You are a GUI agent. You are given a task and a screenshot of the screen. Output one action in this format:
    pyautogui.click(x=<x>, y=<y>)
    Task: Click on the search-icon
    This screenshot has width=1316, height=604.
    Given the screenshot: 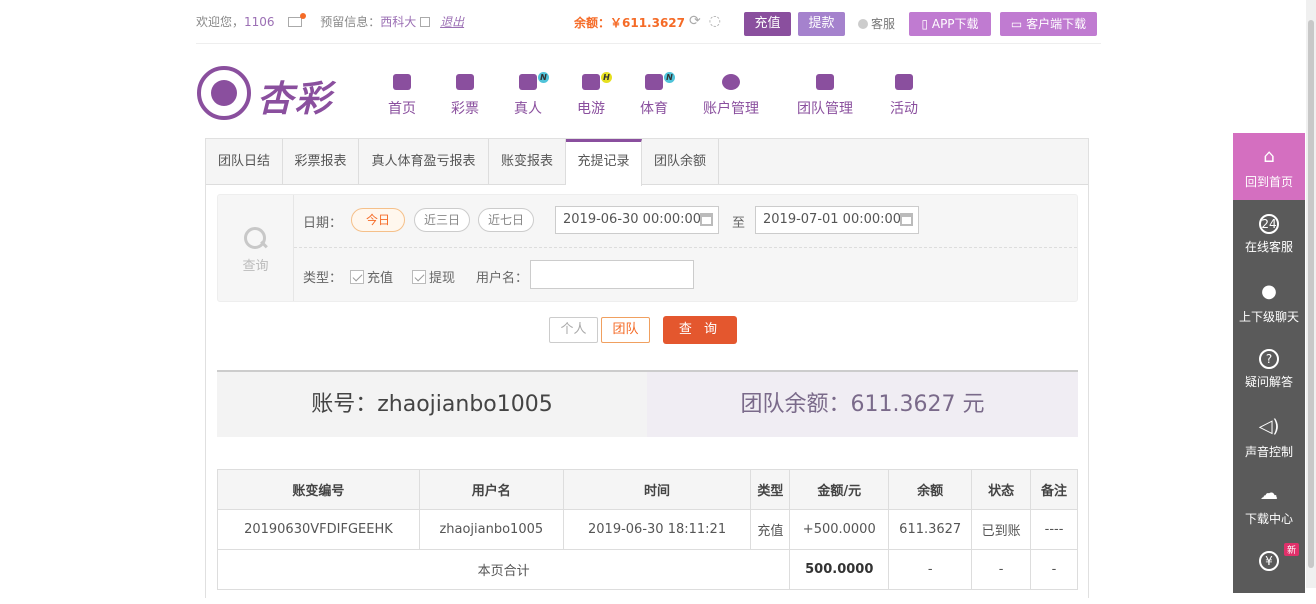 What is the action you would take?
    pyautogui.click(x=255, y=239)
    